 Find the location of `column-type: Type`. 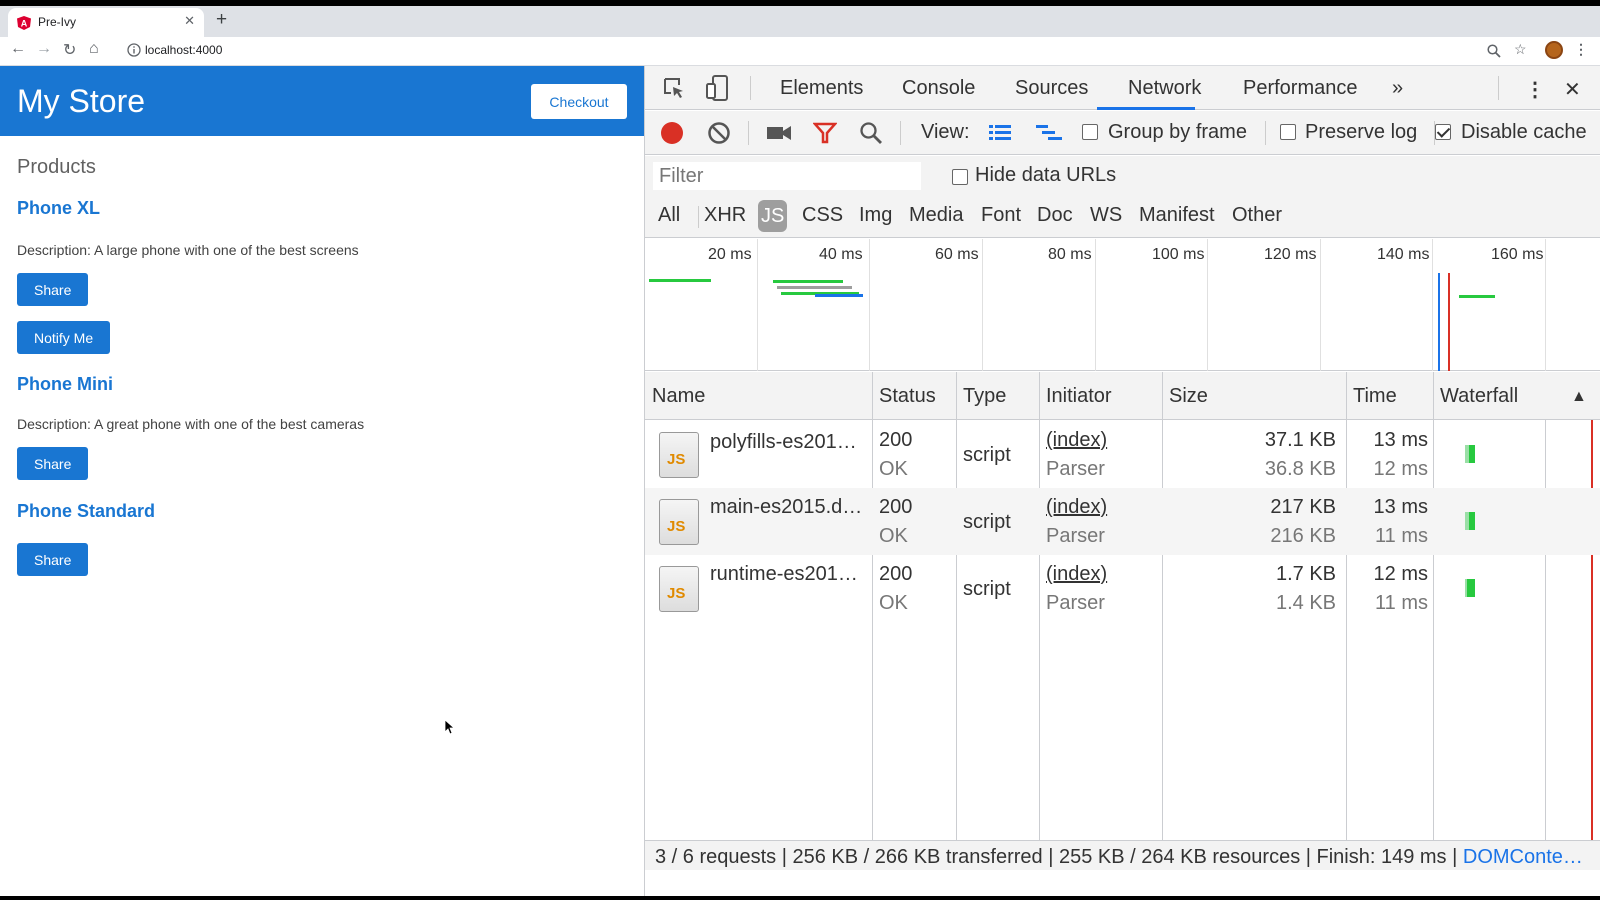

column-type: Type is located at coordinates (984, 396).